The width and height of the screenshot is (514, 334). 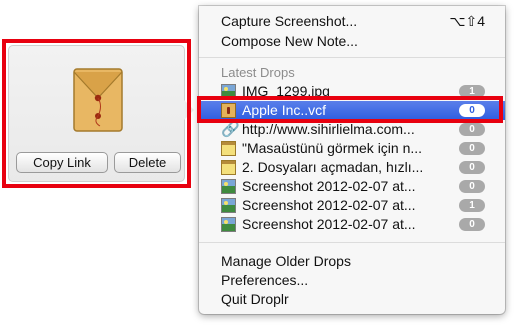 I want to click on quit-label: Quit Droplr, so click(x=255, y=299).